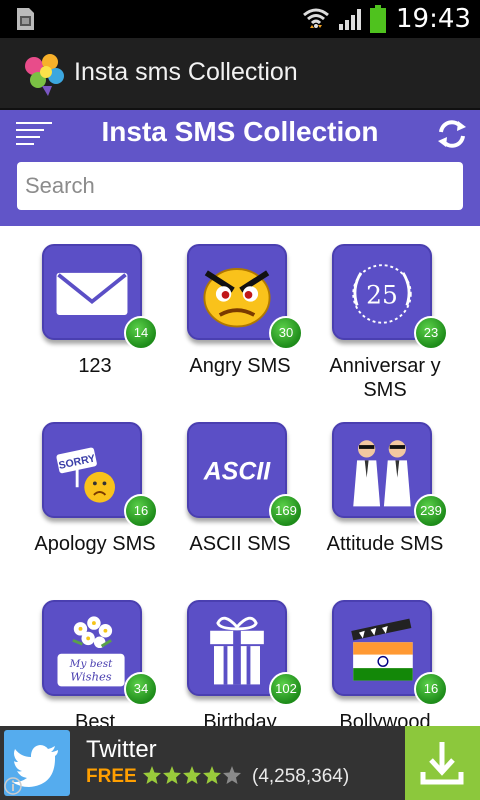  Describe the element at coordinates (378, 19) in the screenshot. I see `battery-icon` at that location.